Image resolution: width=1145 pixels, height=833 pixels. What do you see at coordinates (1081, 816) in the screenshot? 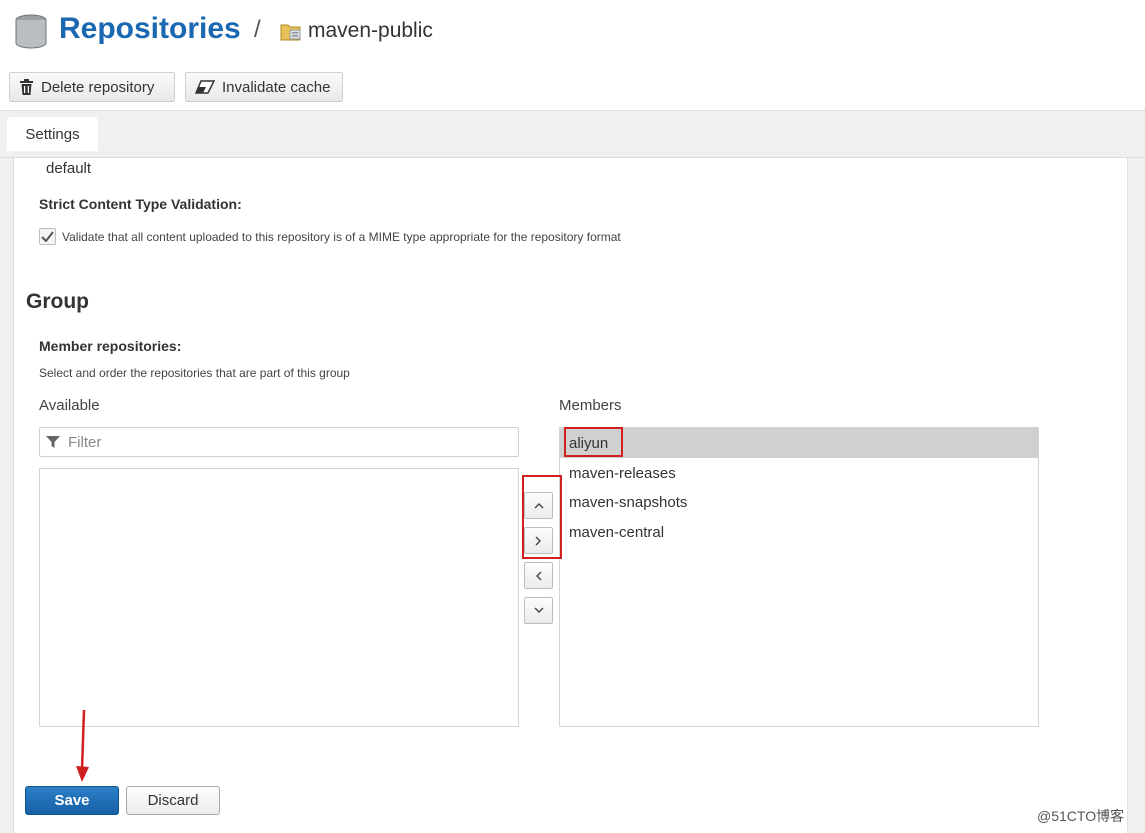
I see `watermark: @51CTO博客` at bounding box center [1081, 816].